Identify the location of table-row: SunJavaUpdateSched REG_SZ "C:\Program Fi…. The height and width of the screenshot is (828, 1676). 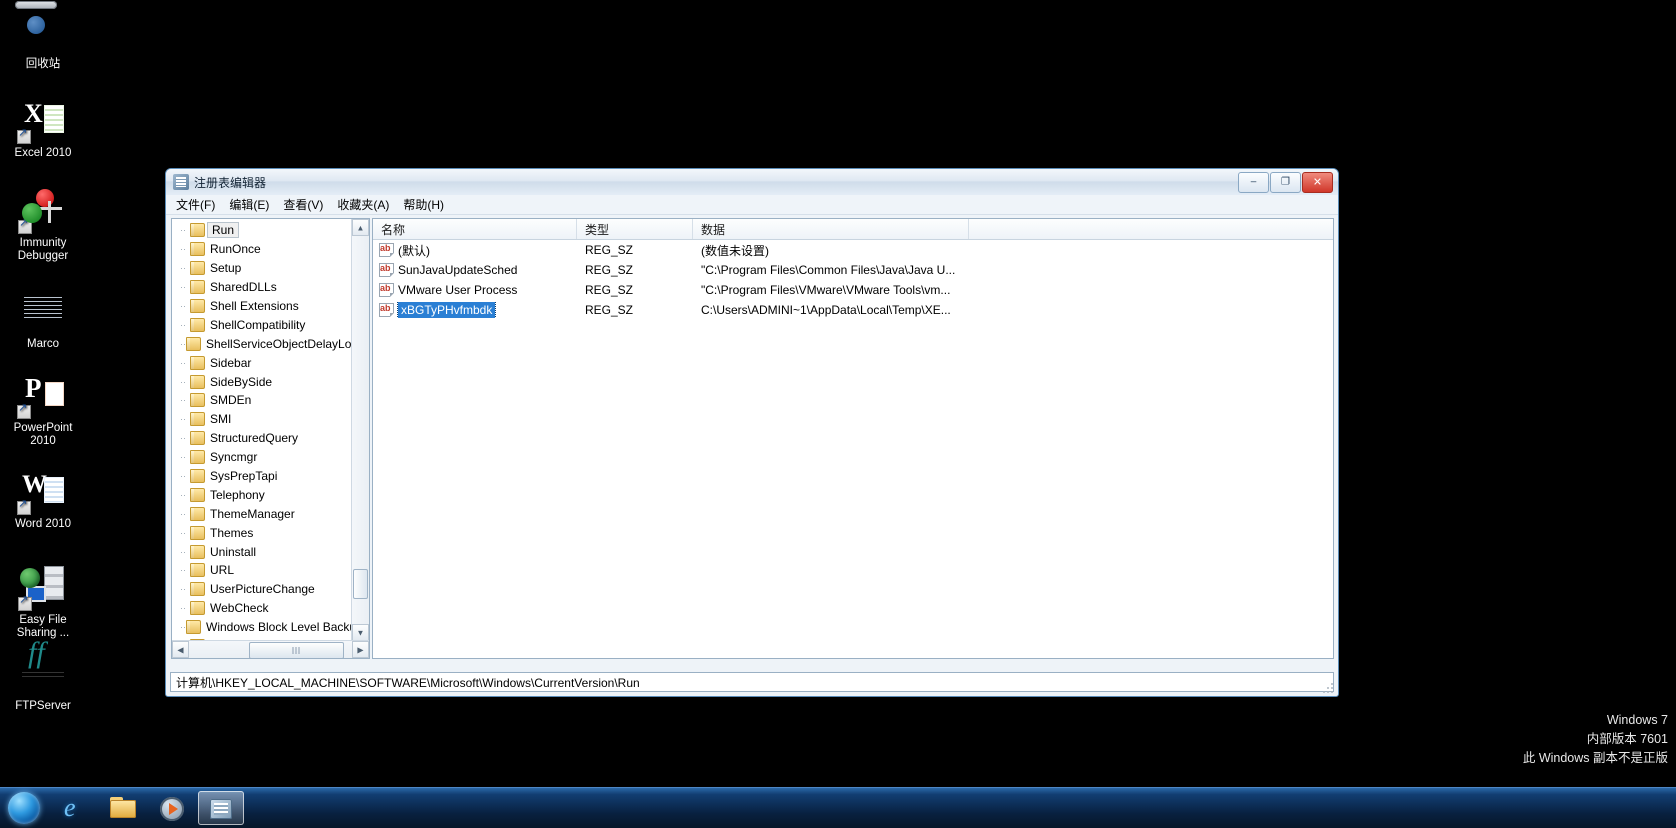
(853, 270).